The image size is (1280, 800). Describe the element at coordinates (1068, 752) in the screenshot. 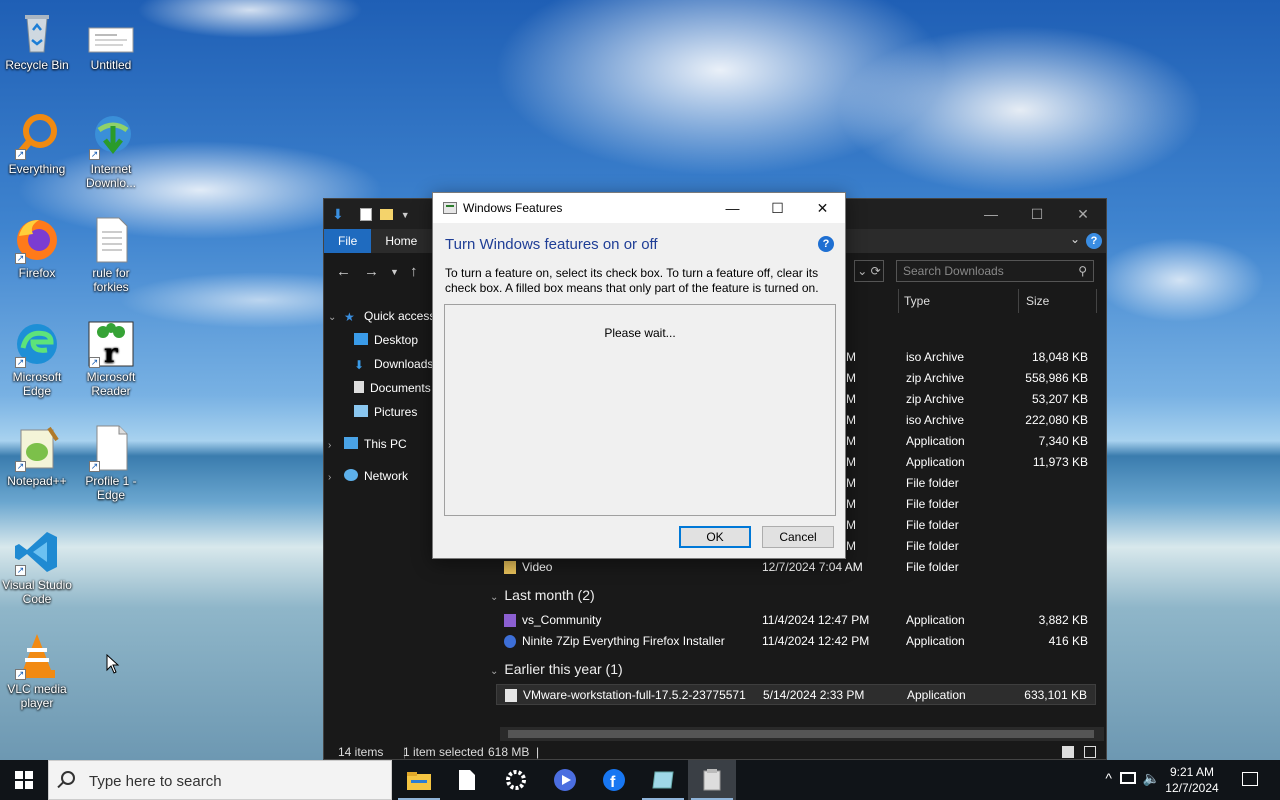

I see `details-view-icon` at that location.